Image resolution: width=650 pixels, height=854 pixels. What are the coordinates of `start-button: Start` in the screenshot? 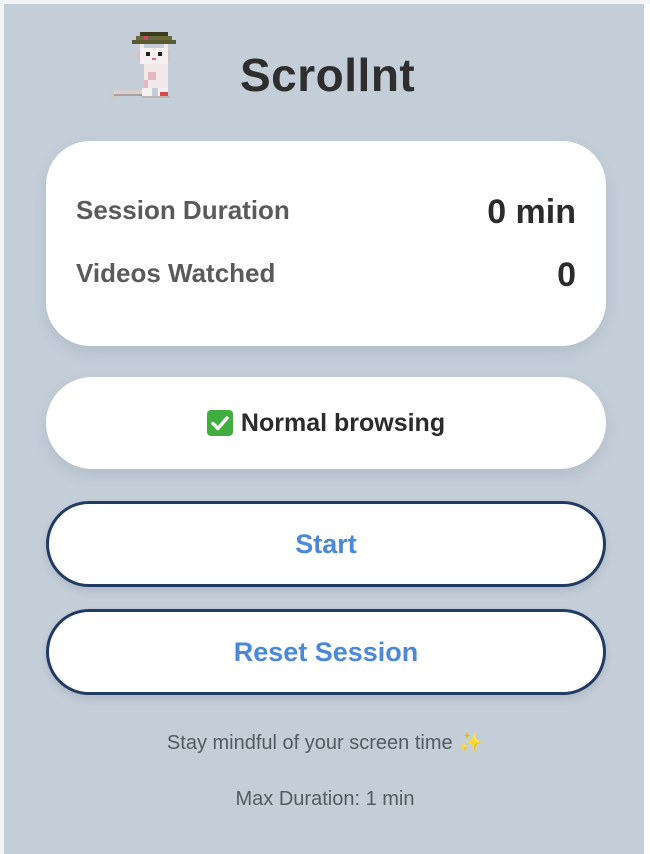 It's located at (326, 544).